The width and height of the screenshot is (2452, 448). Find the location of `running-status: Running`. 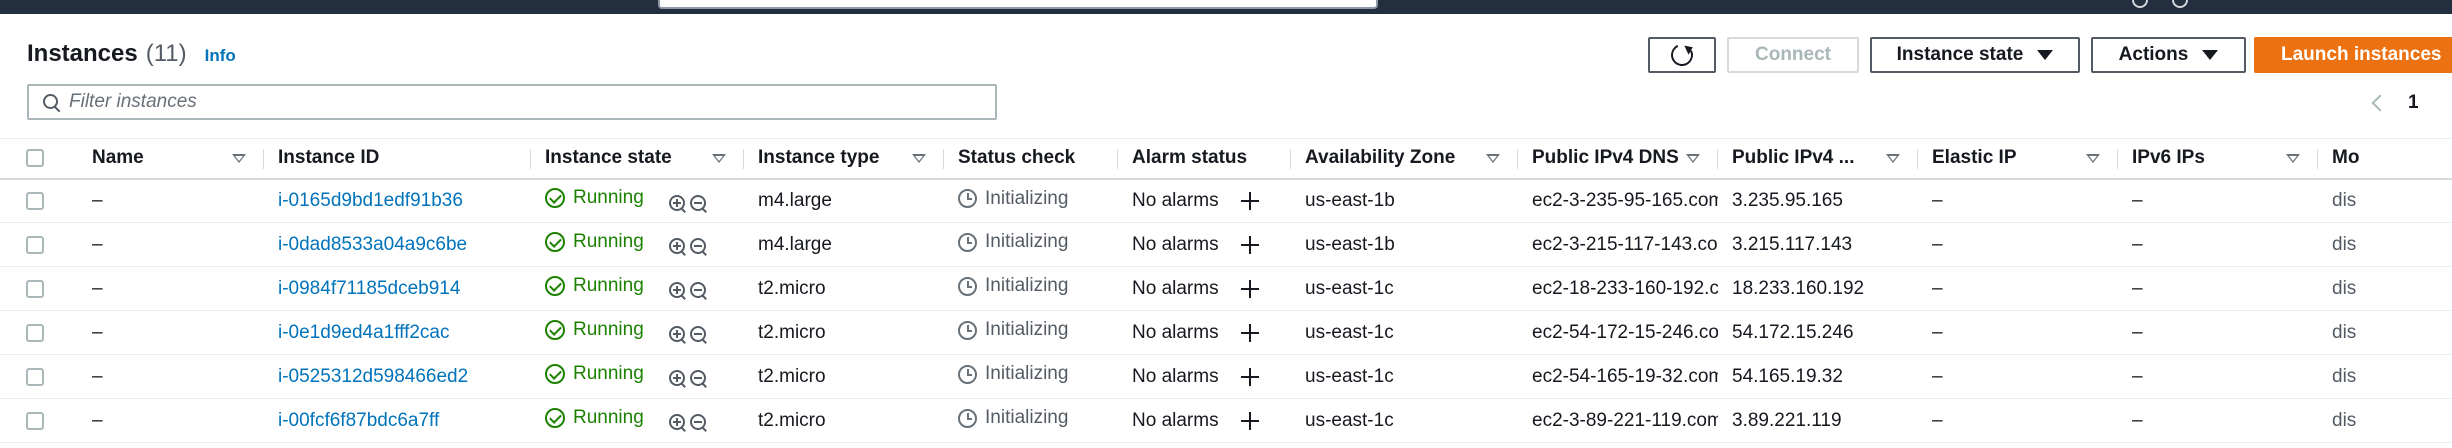

running-status: Running is located at coordinates (594, 286).